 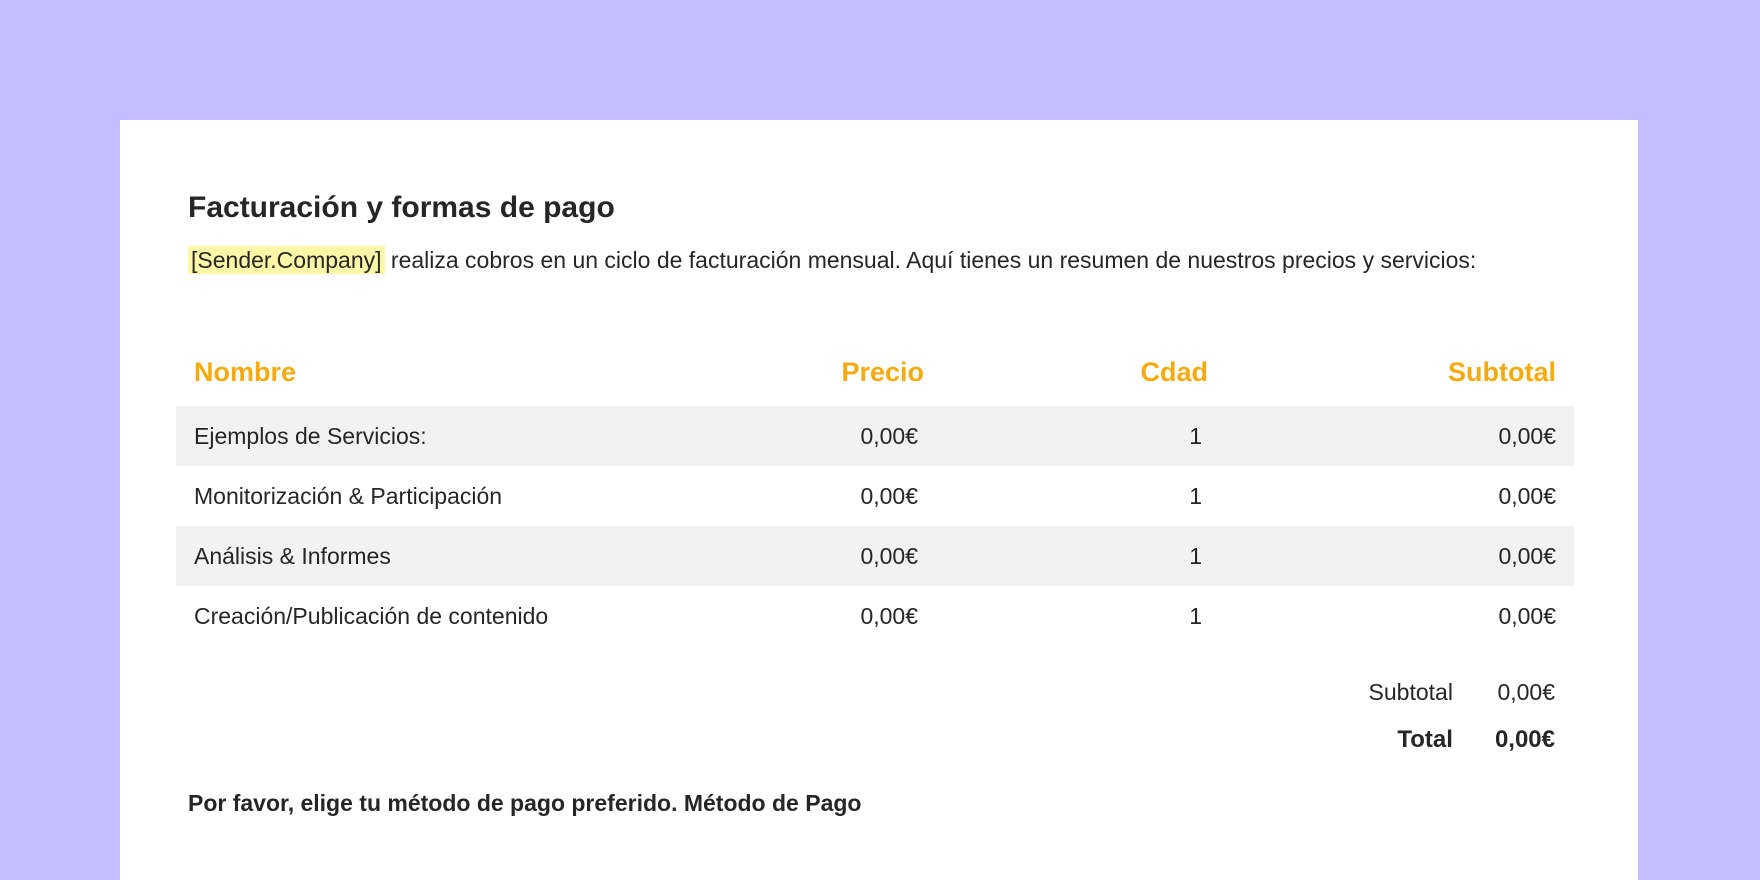 What do you see at coordinates (1462, 740) in the screenshot?
I see `total-row: Total 0,00€` at bounding box center [1462, 740].